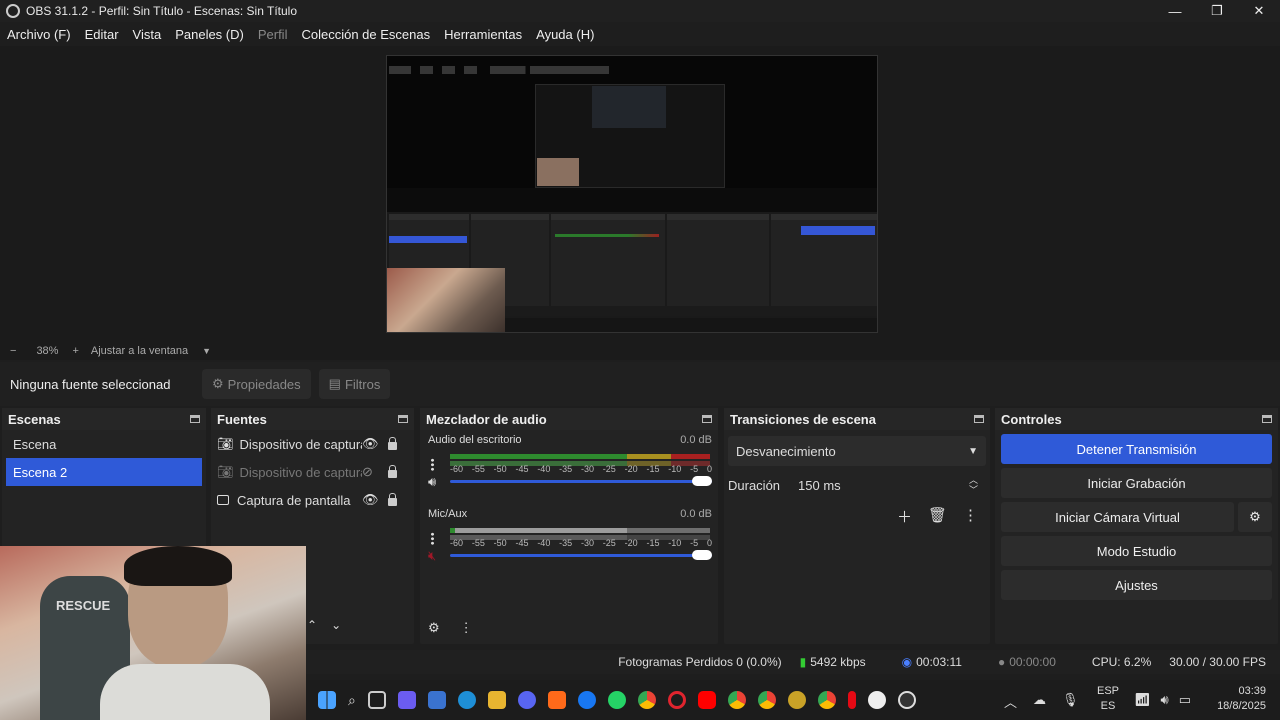 This screenshot has width=1280, height=720. I want to click on facebook-icon, so click(586, 700).